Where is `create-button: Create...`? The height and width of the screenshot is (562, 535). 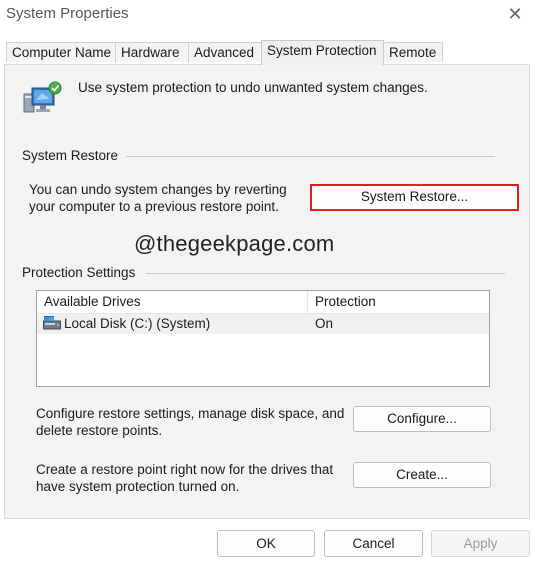
create-button: Create... is located at coordinates (422, 475).